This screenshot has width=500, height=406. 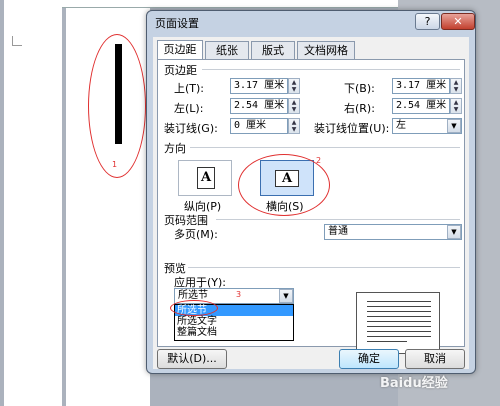 I want to click on option-selected-text: 所选文字, so click(x=234, y=321).